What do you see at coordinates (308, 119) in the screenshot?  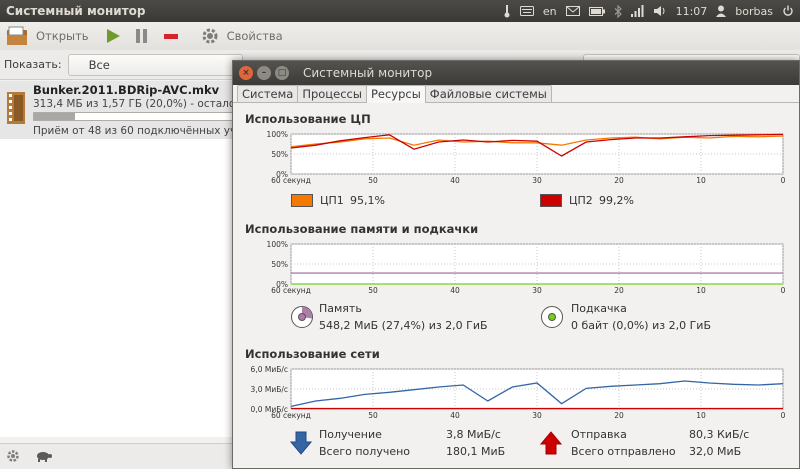 I see `cpu-heading: Использование ЦП` at bounding box center [308, 119].